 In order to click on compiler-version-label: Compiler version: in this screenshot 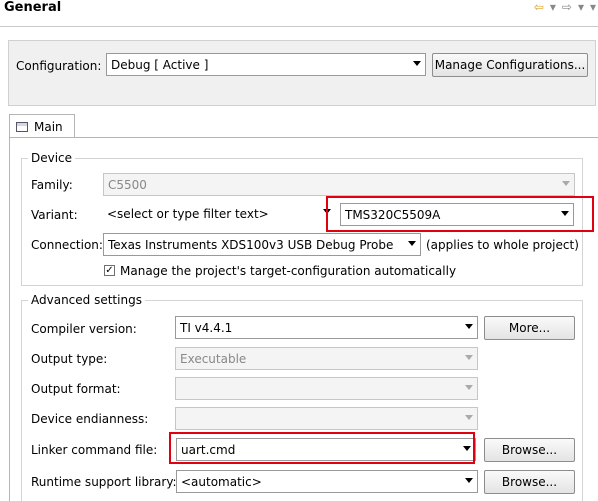, I will do `click(84, 329)`.